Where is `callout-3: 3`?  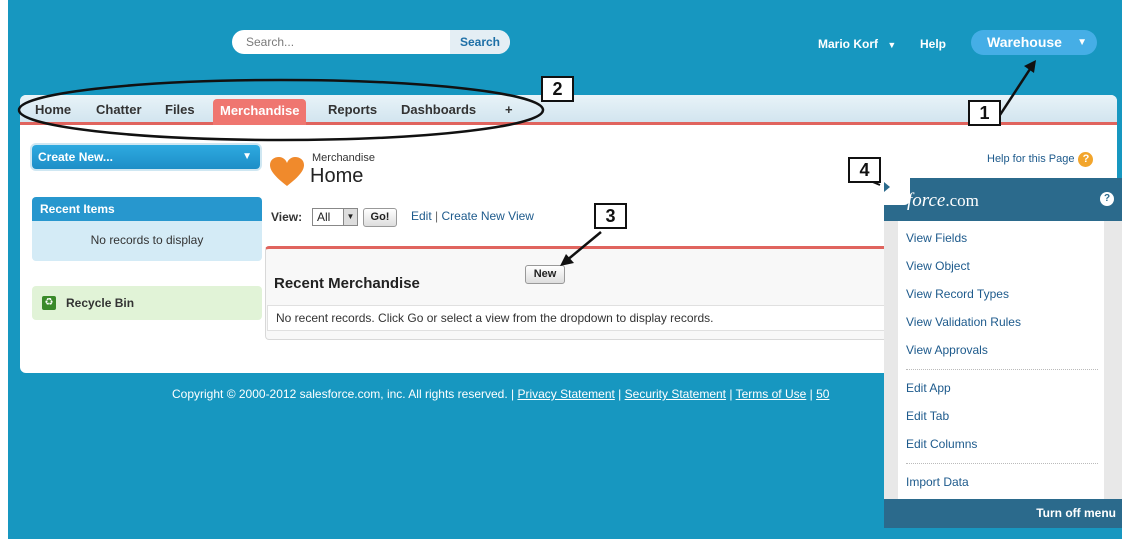
callout-3: 3 is located at coordinates (610, 216).